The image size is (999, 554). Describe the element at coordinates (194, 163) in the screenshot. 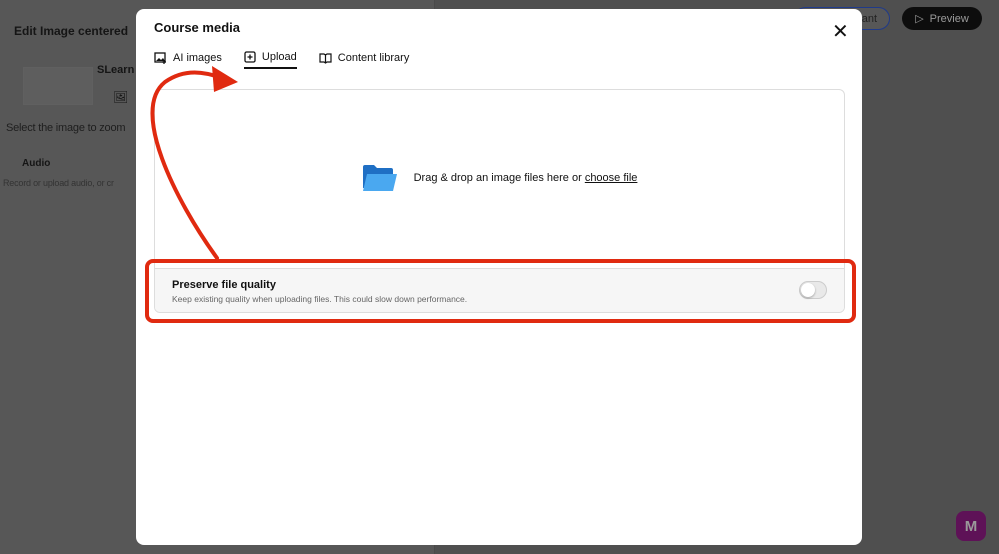

I see `annotation-arrow` at that location.